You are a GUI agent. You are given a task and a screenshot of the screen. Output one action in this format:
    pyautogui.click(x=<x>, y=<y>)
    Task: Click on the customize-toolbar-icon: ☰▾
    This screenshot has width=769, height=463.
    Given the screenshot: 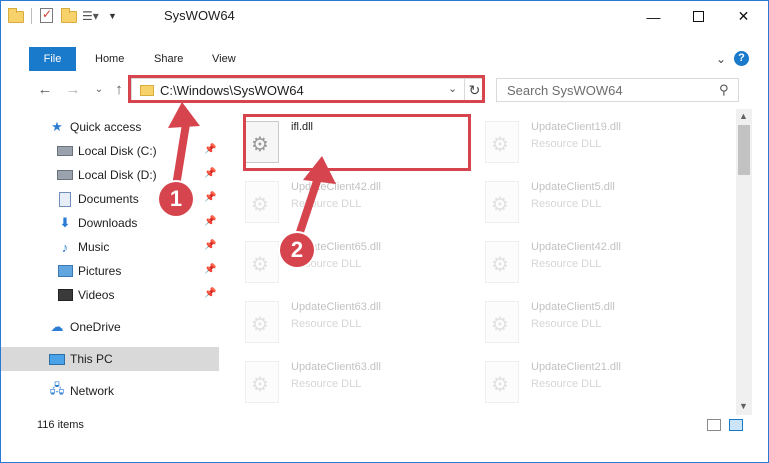 What is the action you would take?
    pyautogui.click(x=93, y=16)
    